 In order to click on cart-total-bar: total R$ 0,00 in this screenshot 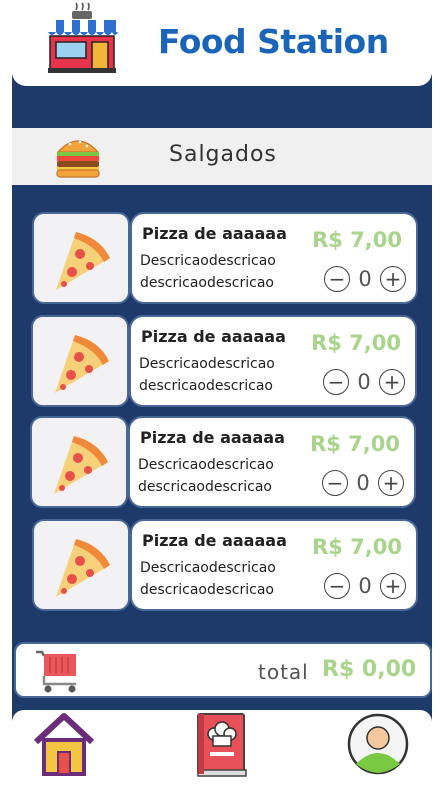, I will do `click(223, 670)`.